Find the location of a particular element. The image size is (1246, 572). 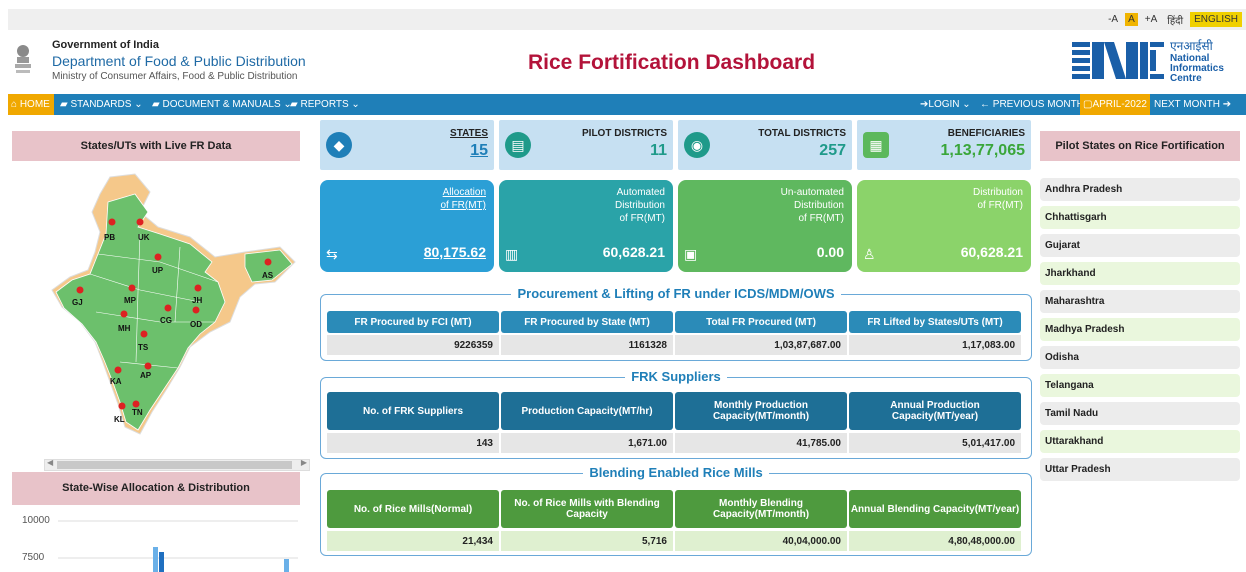

table-cell: 5,716 is located at coordinates (587, 541).